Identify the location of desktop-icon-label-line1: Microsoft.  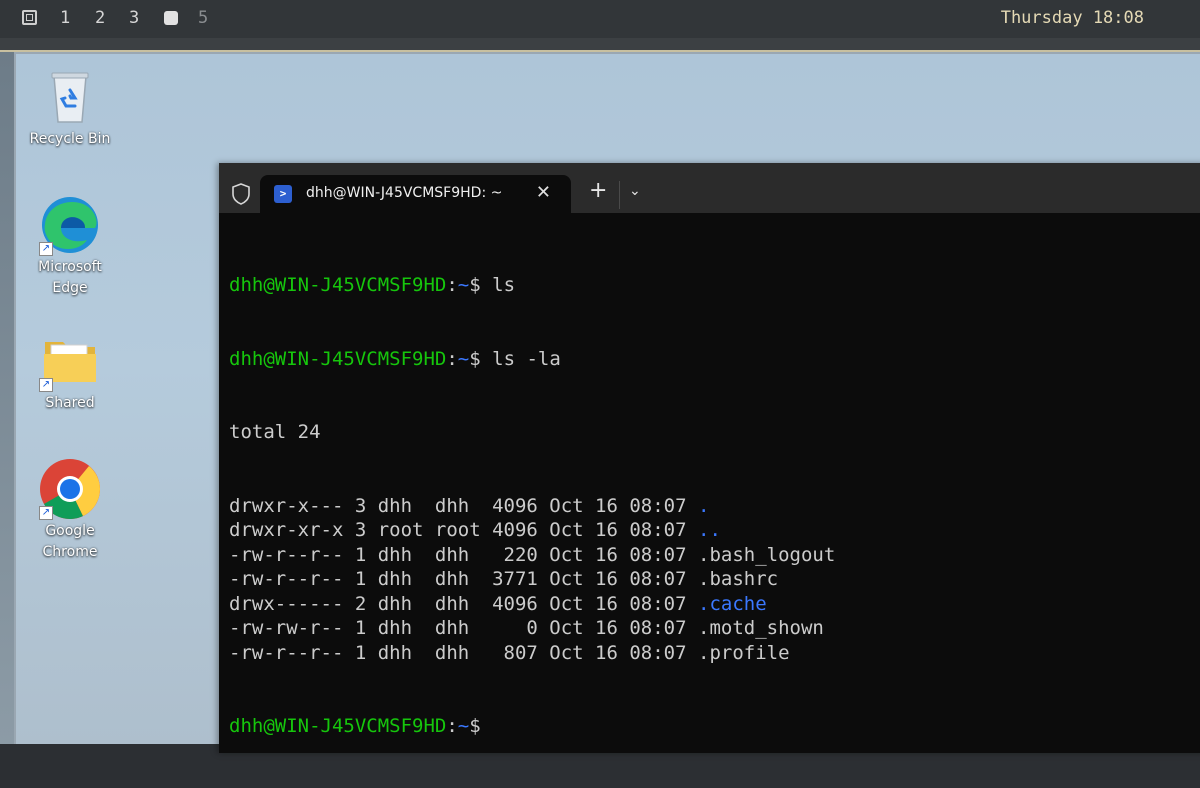
(70, 267).